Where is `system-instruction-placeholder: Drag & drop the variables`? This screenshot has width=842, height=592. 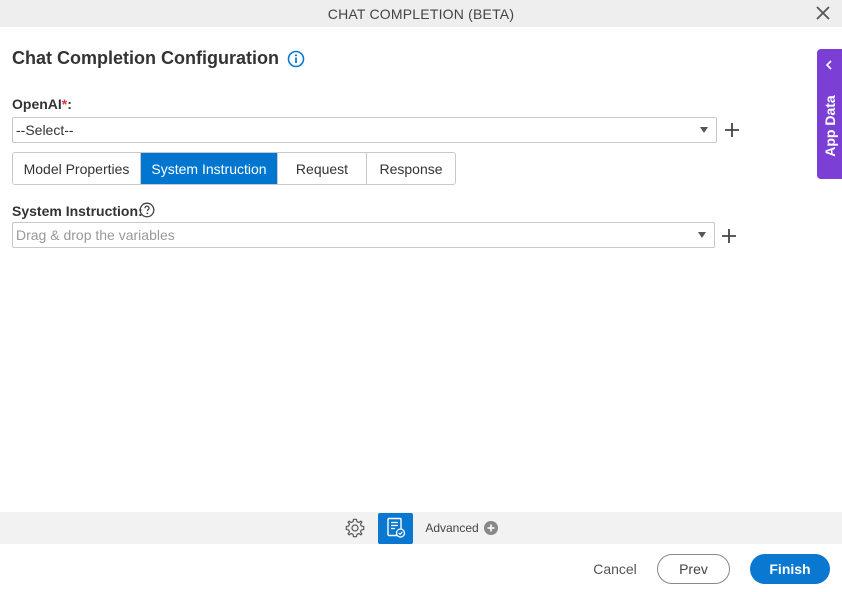 system-instruction-placeholder: Drag & drop the variables is located at coordinates (95, 235).